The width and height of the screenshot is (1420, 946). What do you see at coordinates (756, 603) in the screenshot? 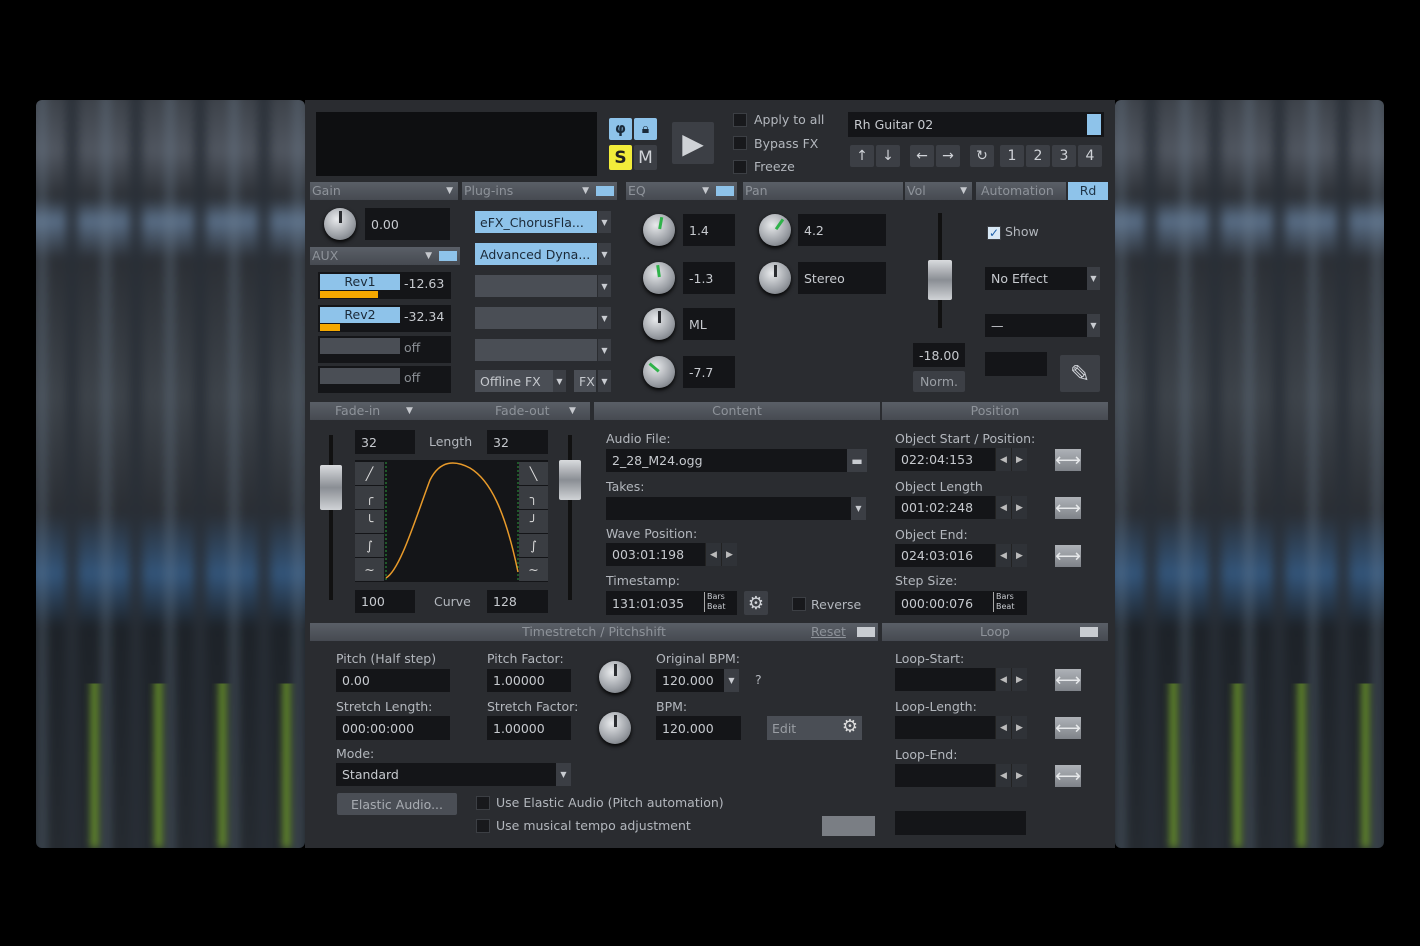
I see `timestamp-settings-button: ⚙` at bounding box center [756, 603].